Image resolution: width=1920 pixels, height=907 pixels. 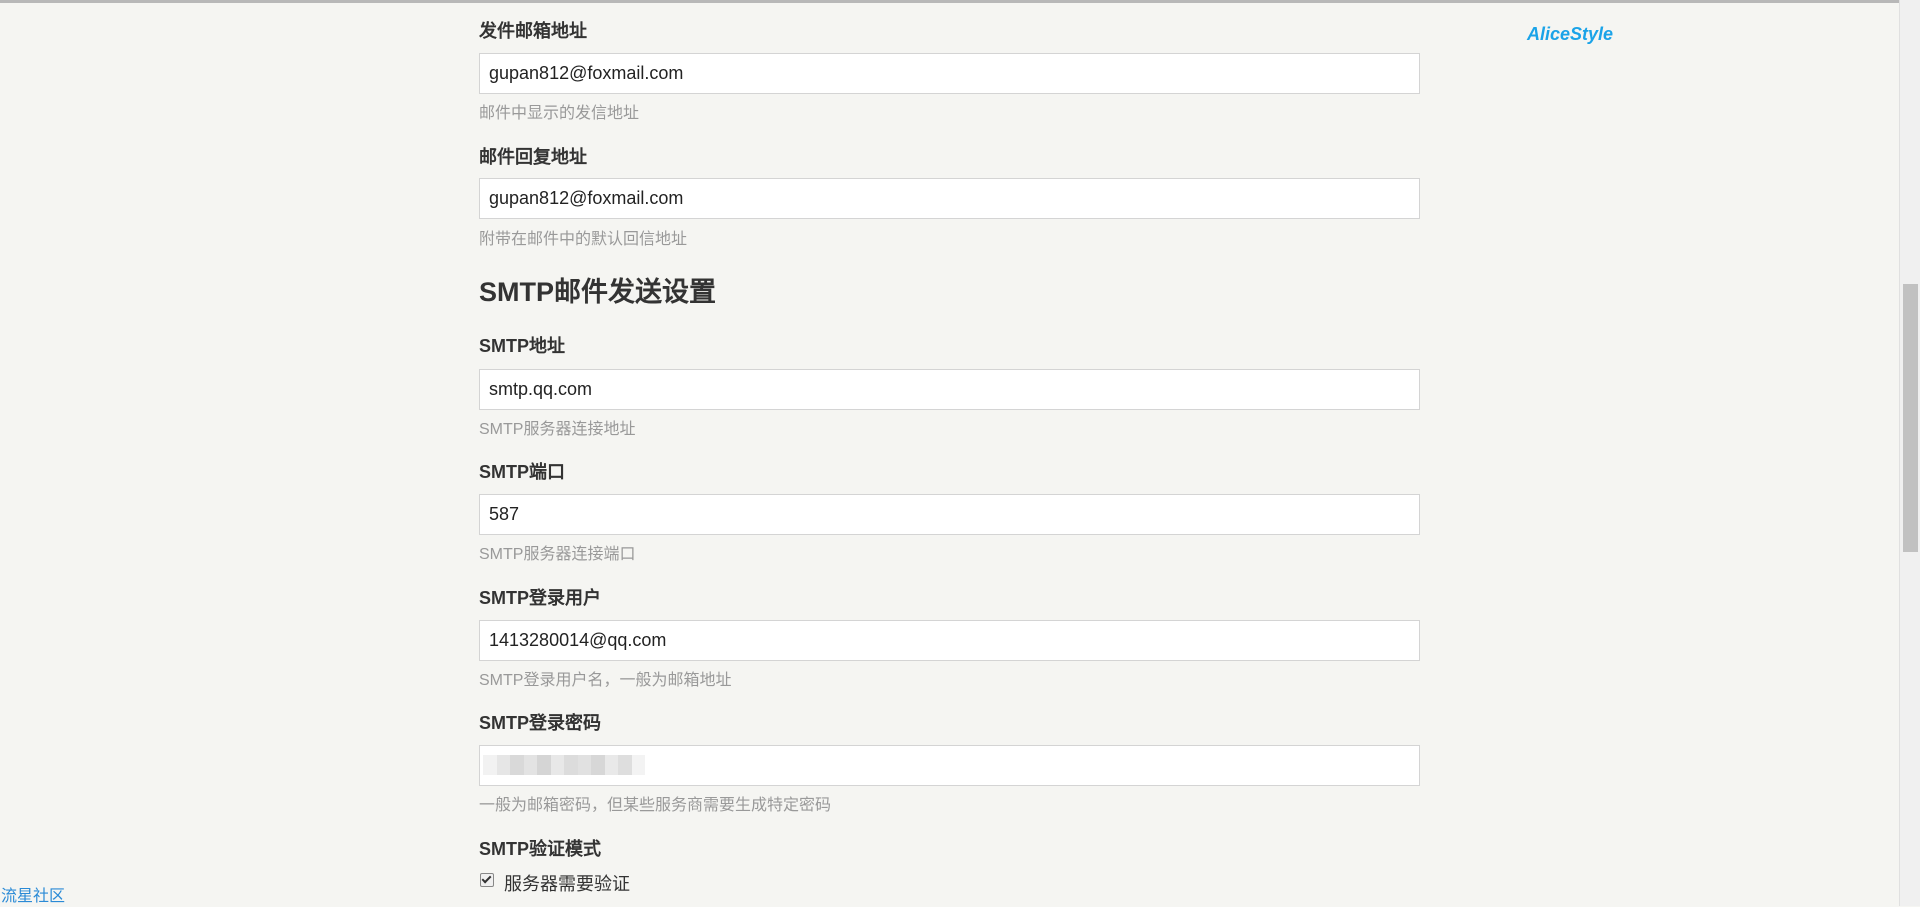 I want to click on smtp-user-input, so click(x=949, y=640).